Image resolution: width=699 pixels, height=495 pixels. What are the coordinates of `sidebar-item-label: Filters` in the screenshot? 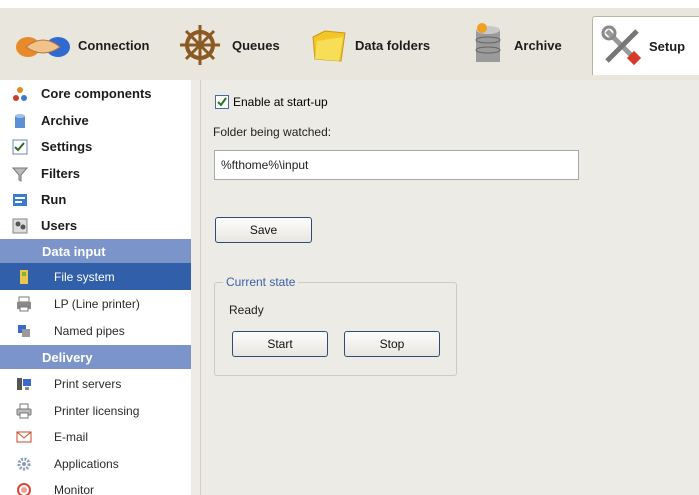 It's located at (61, 173).